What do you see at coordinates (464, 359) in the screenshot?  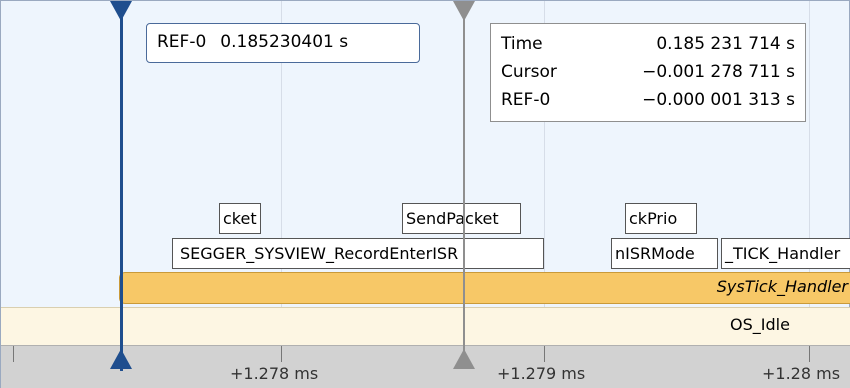 I see `cursor-marker-bottom-icon` at bounding box center [464, 359].